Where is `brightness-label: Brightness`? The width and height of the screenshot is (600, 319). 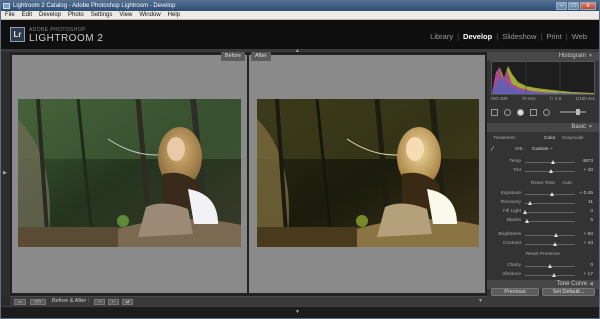
brightness-label: Brightness is located at coordinates (509, 234).